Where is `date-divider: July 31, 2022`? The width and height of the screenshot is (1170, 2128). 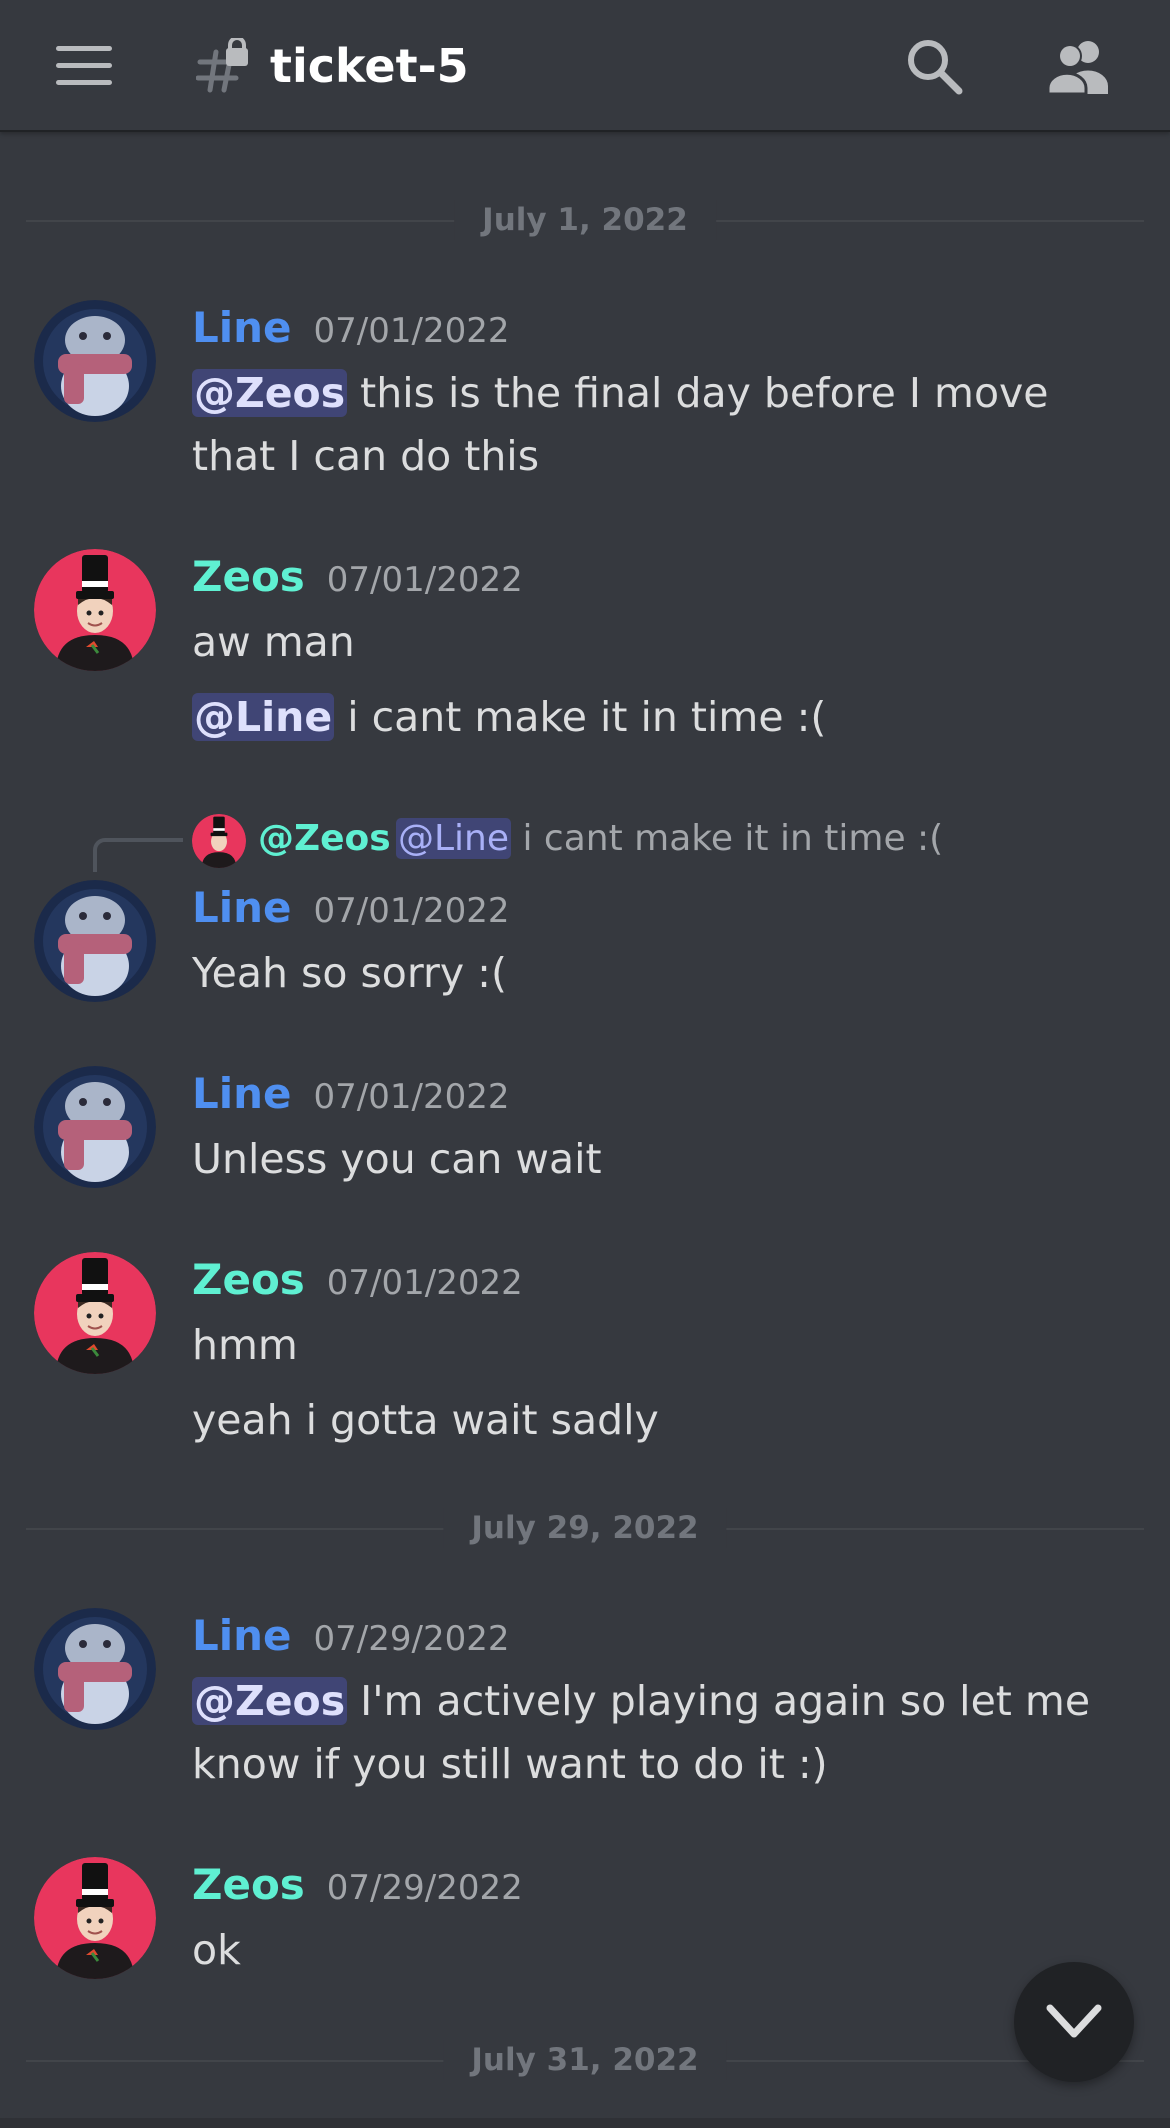
date-divider: July 31, 2022 is located at coordinates (585, 2060).